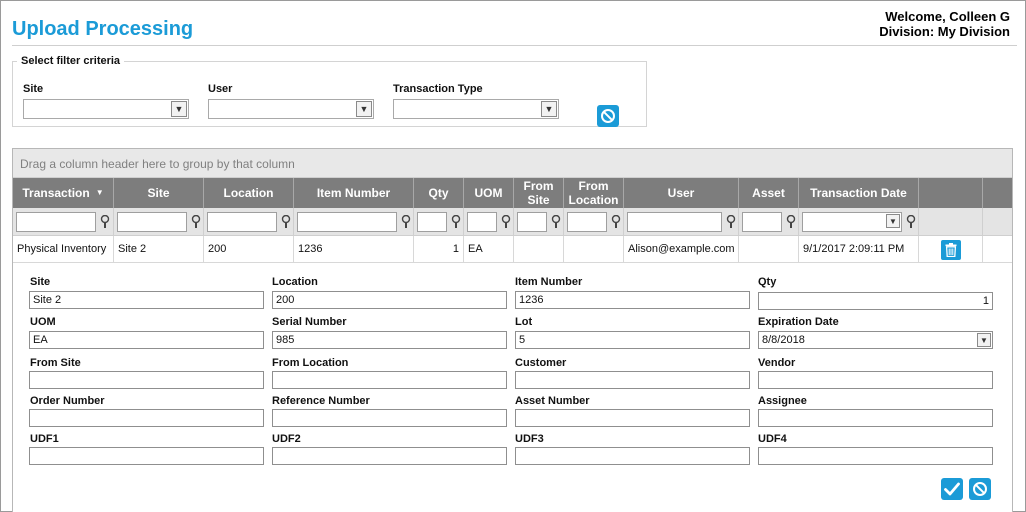 Image resolution: width=1026 pixels, height=512 pixels. What do you see at coordinates (681, 193) in the screenshot?
I see `column-header-user: User` at bounding box center [681, 193].